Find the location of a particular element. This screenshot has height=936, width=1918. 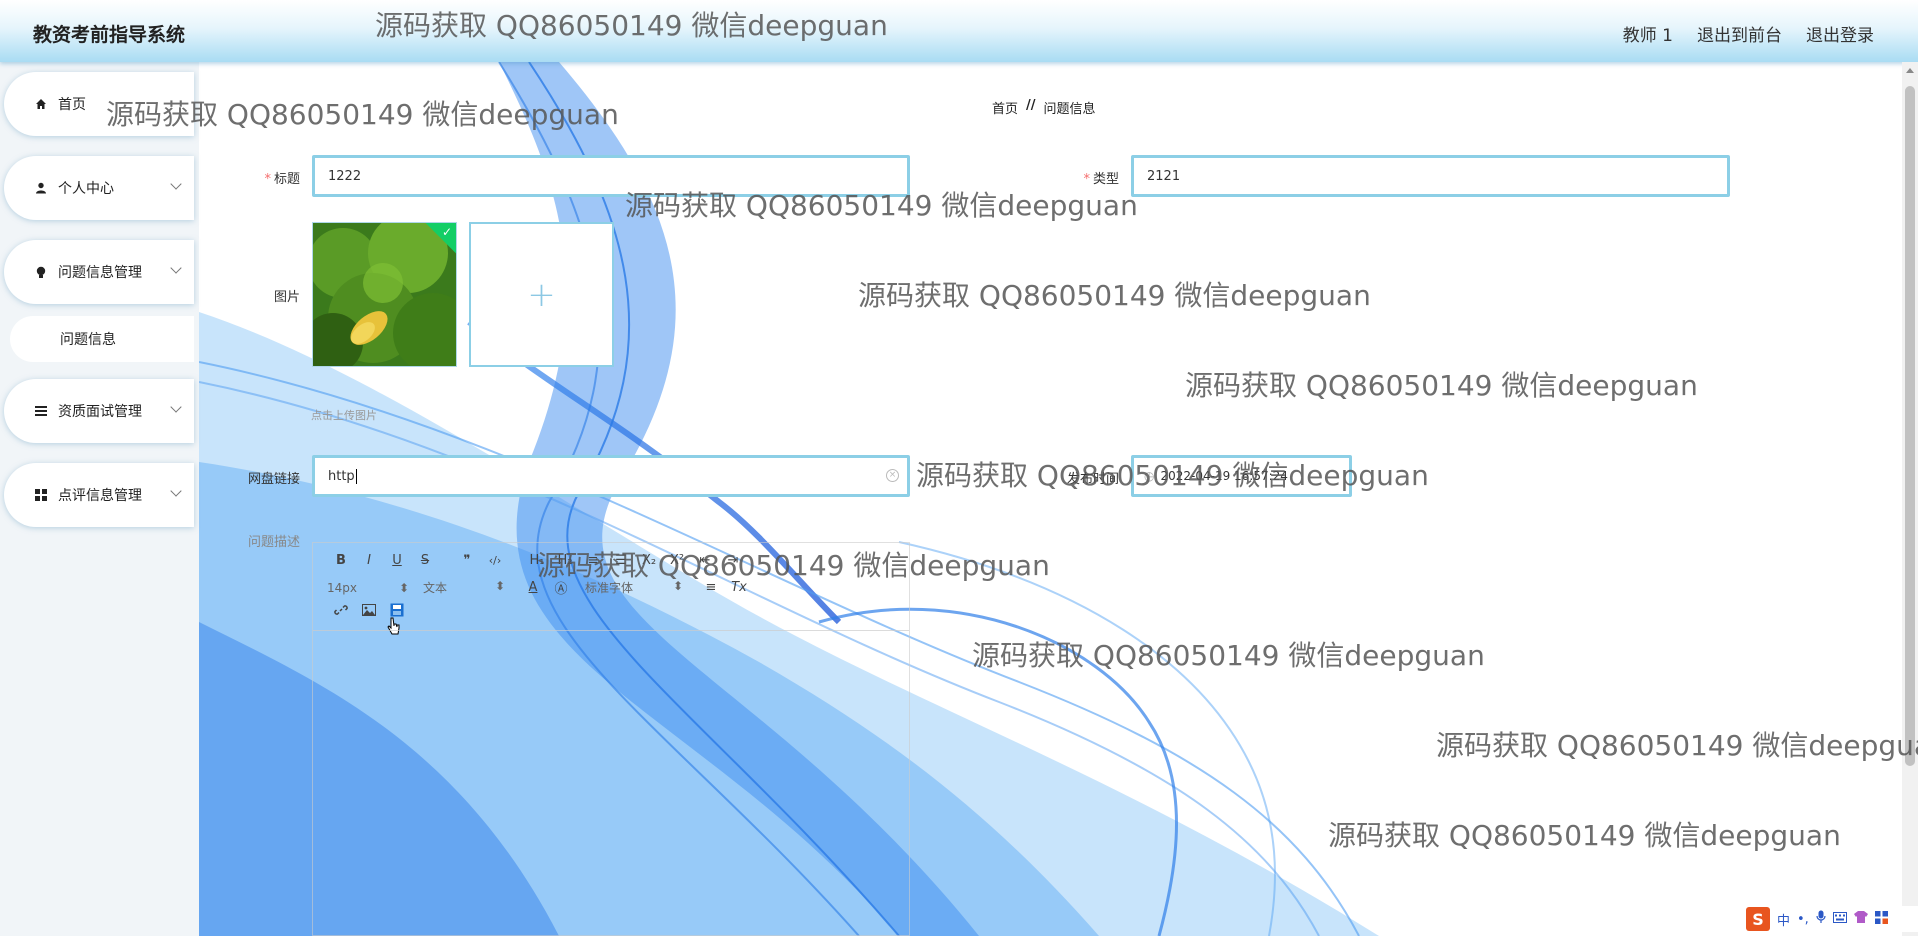

publish-time-input: ◷ 2022-04-19 16:57:24 is located at coordinates (1241, 476).